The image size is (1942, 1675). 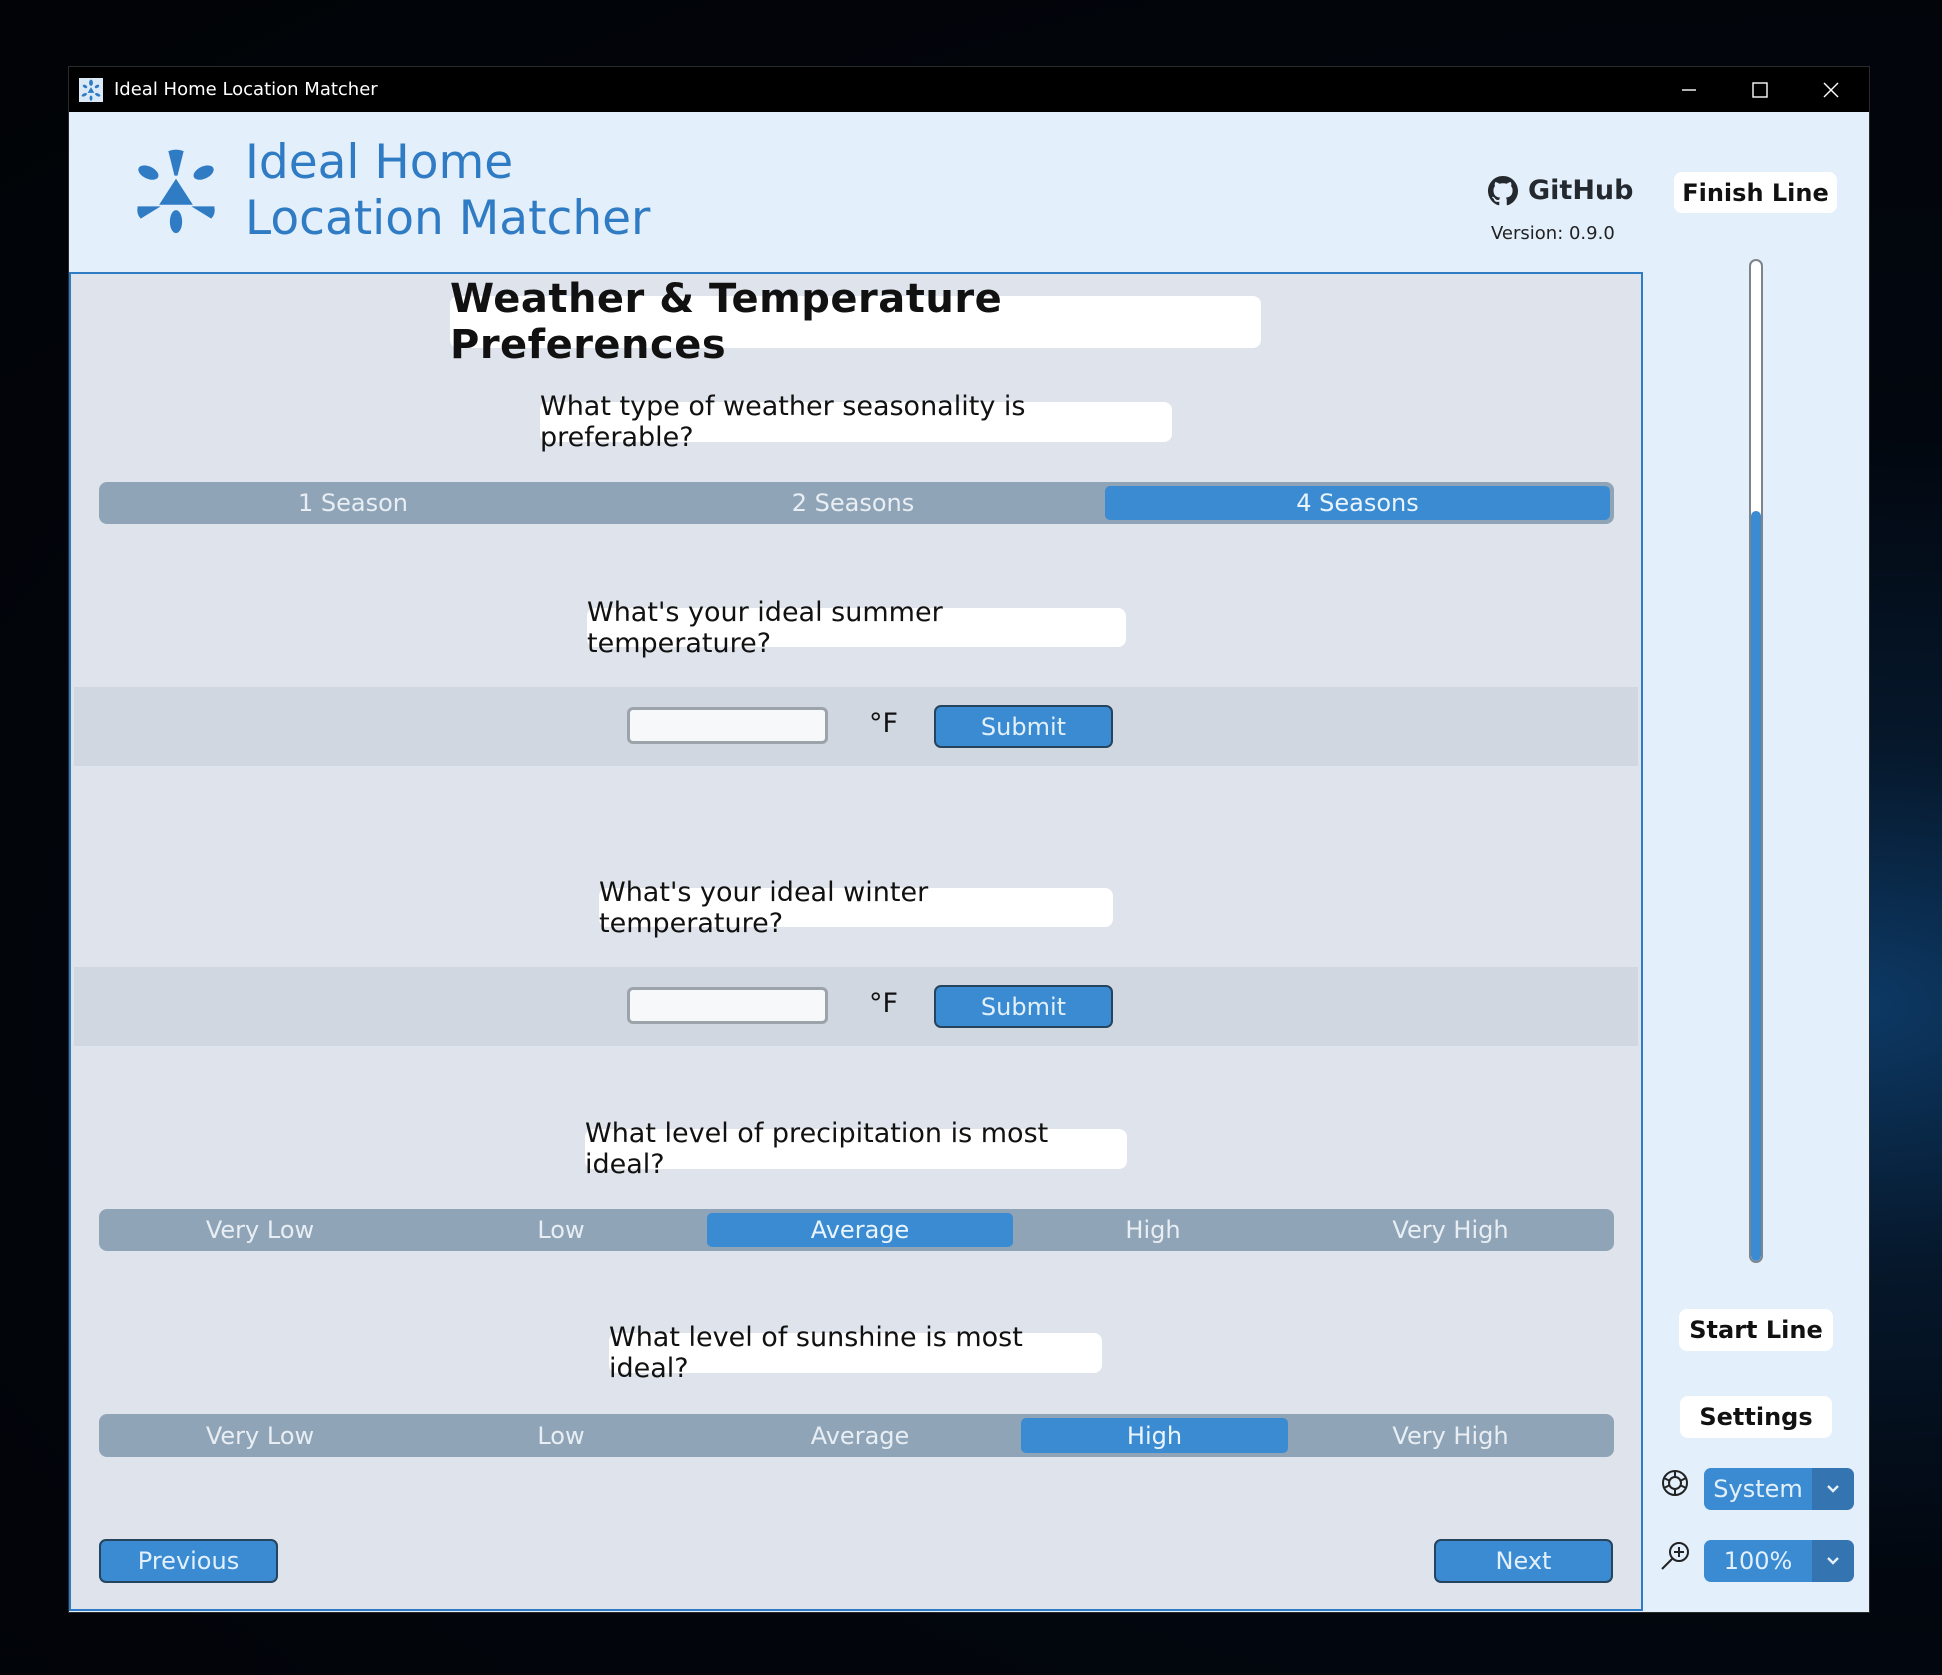 What do you see at coordinates (969, 89) in the screenshot?
I see `title-bar: Ideal Home Location Matcher` at bounding box center [969, 89].